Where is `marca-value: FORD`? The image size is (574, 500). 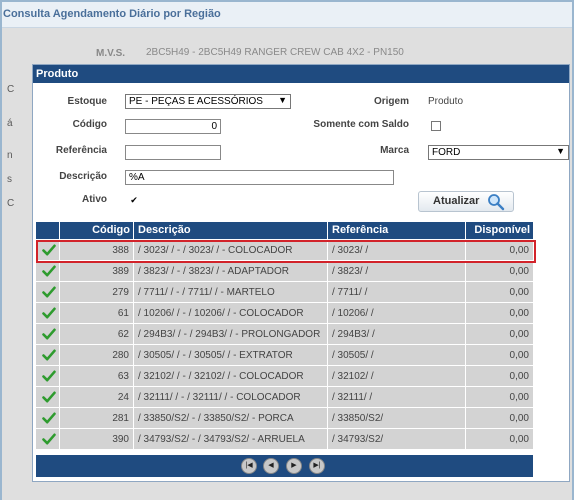 marca-value: FORD is located at coordinates (446, 152).